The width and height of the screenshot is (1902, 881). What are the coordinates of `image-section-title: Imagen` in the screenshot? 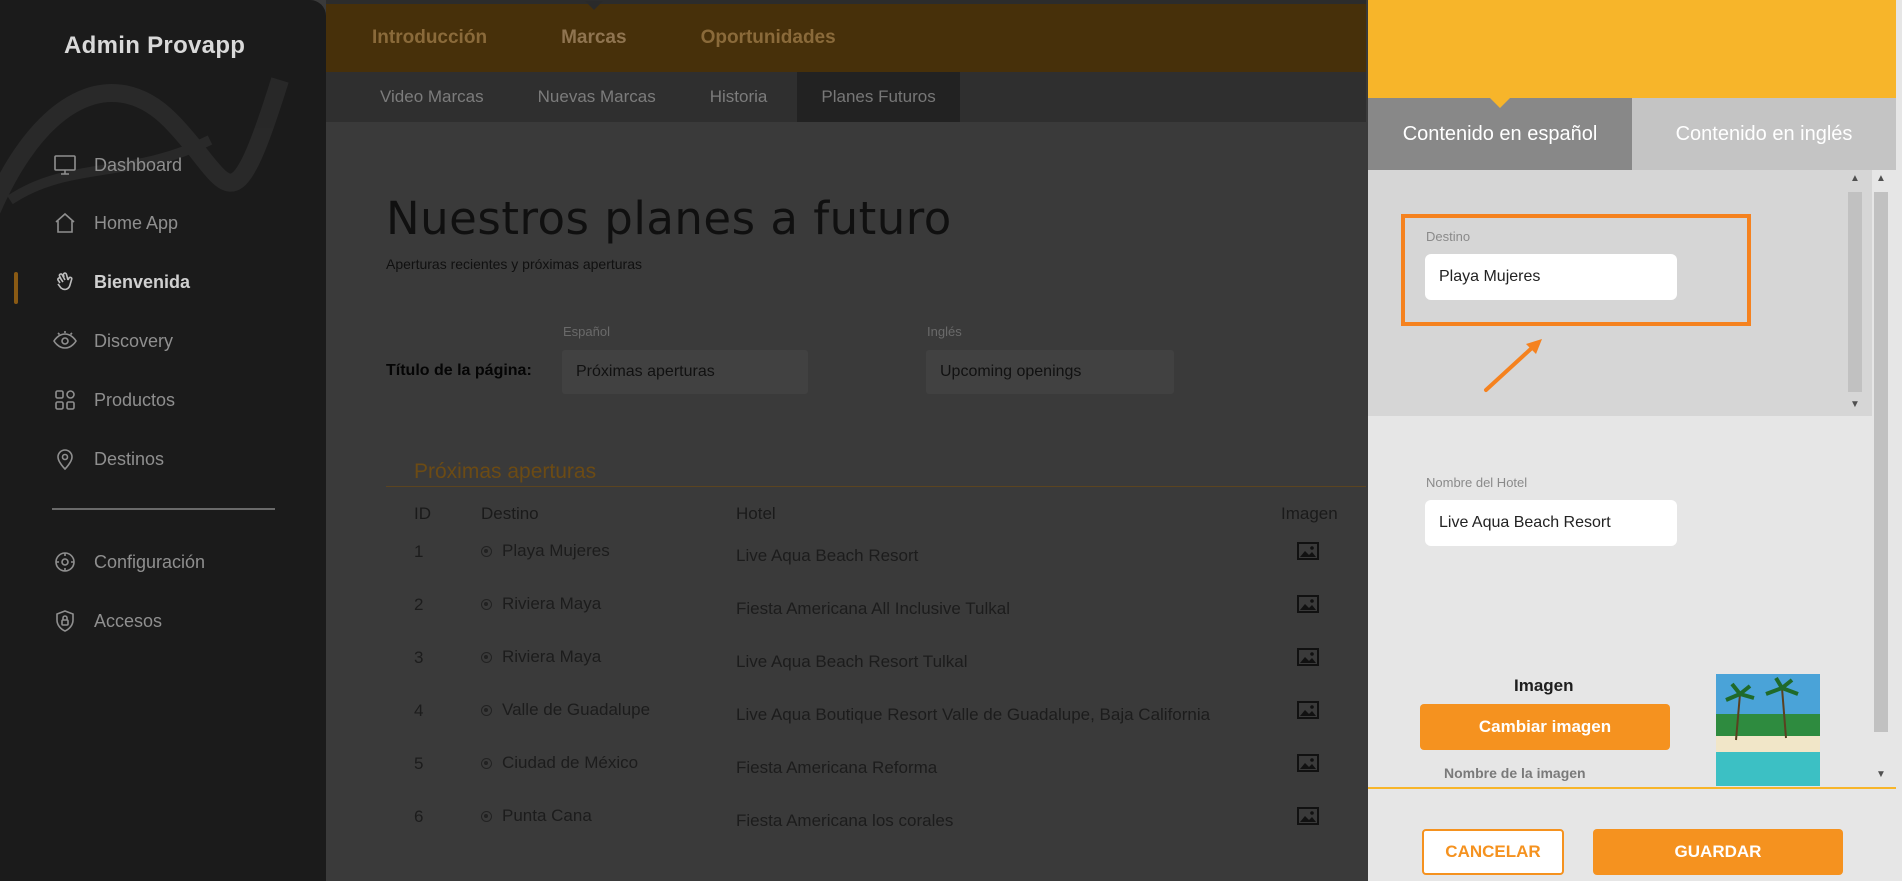 It's located at (1544, 685).